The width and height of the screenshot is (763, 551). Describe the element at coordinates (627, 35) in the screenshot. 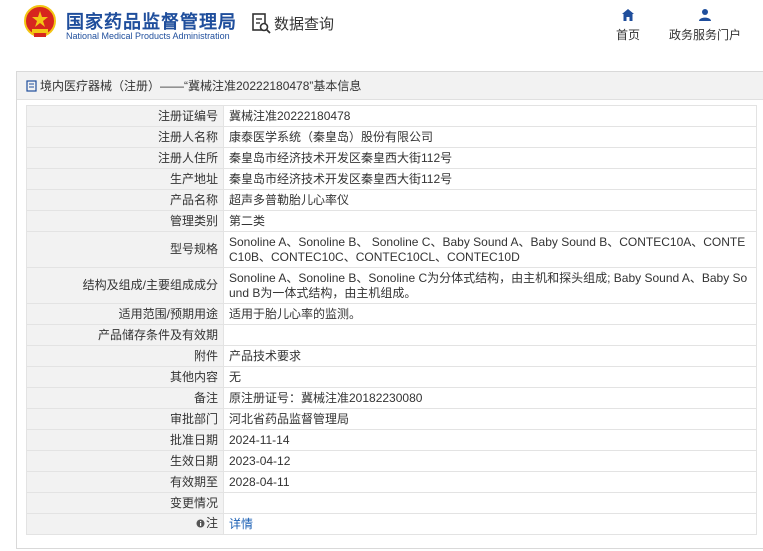

I see `nav-home-label: 首页` at that location.